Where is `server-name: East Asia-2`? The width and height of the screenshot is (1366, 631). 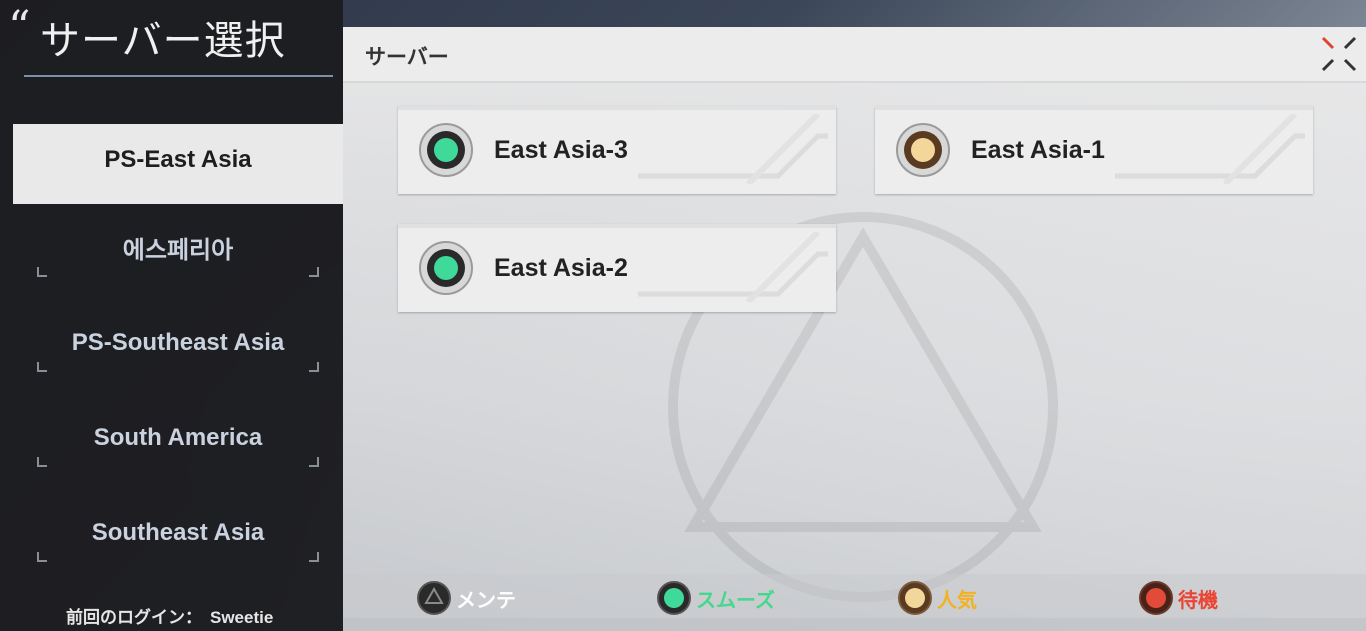 server-name: East Asia-2 is located at coordinates (561, 268).